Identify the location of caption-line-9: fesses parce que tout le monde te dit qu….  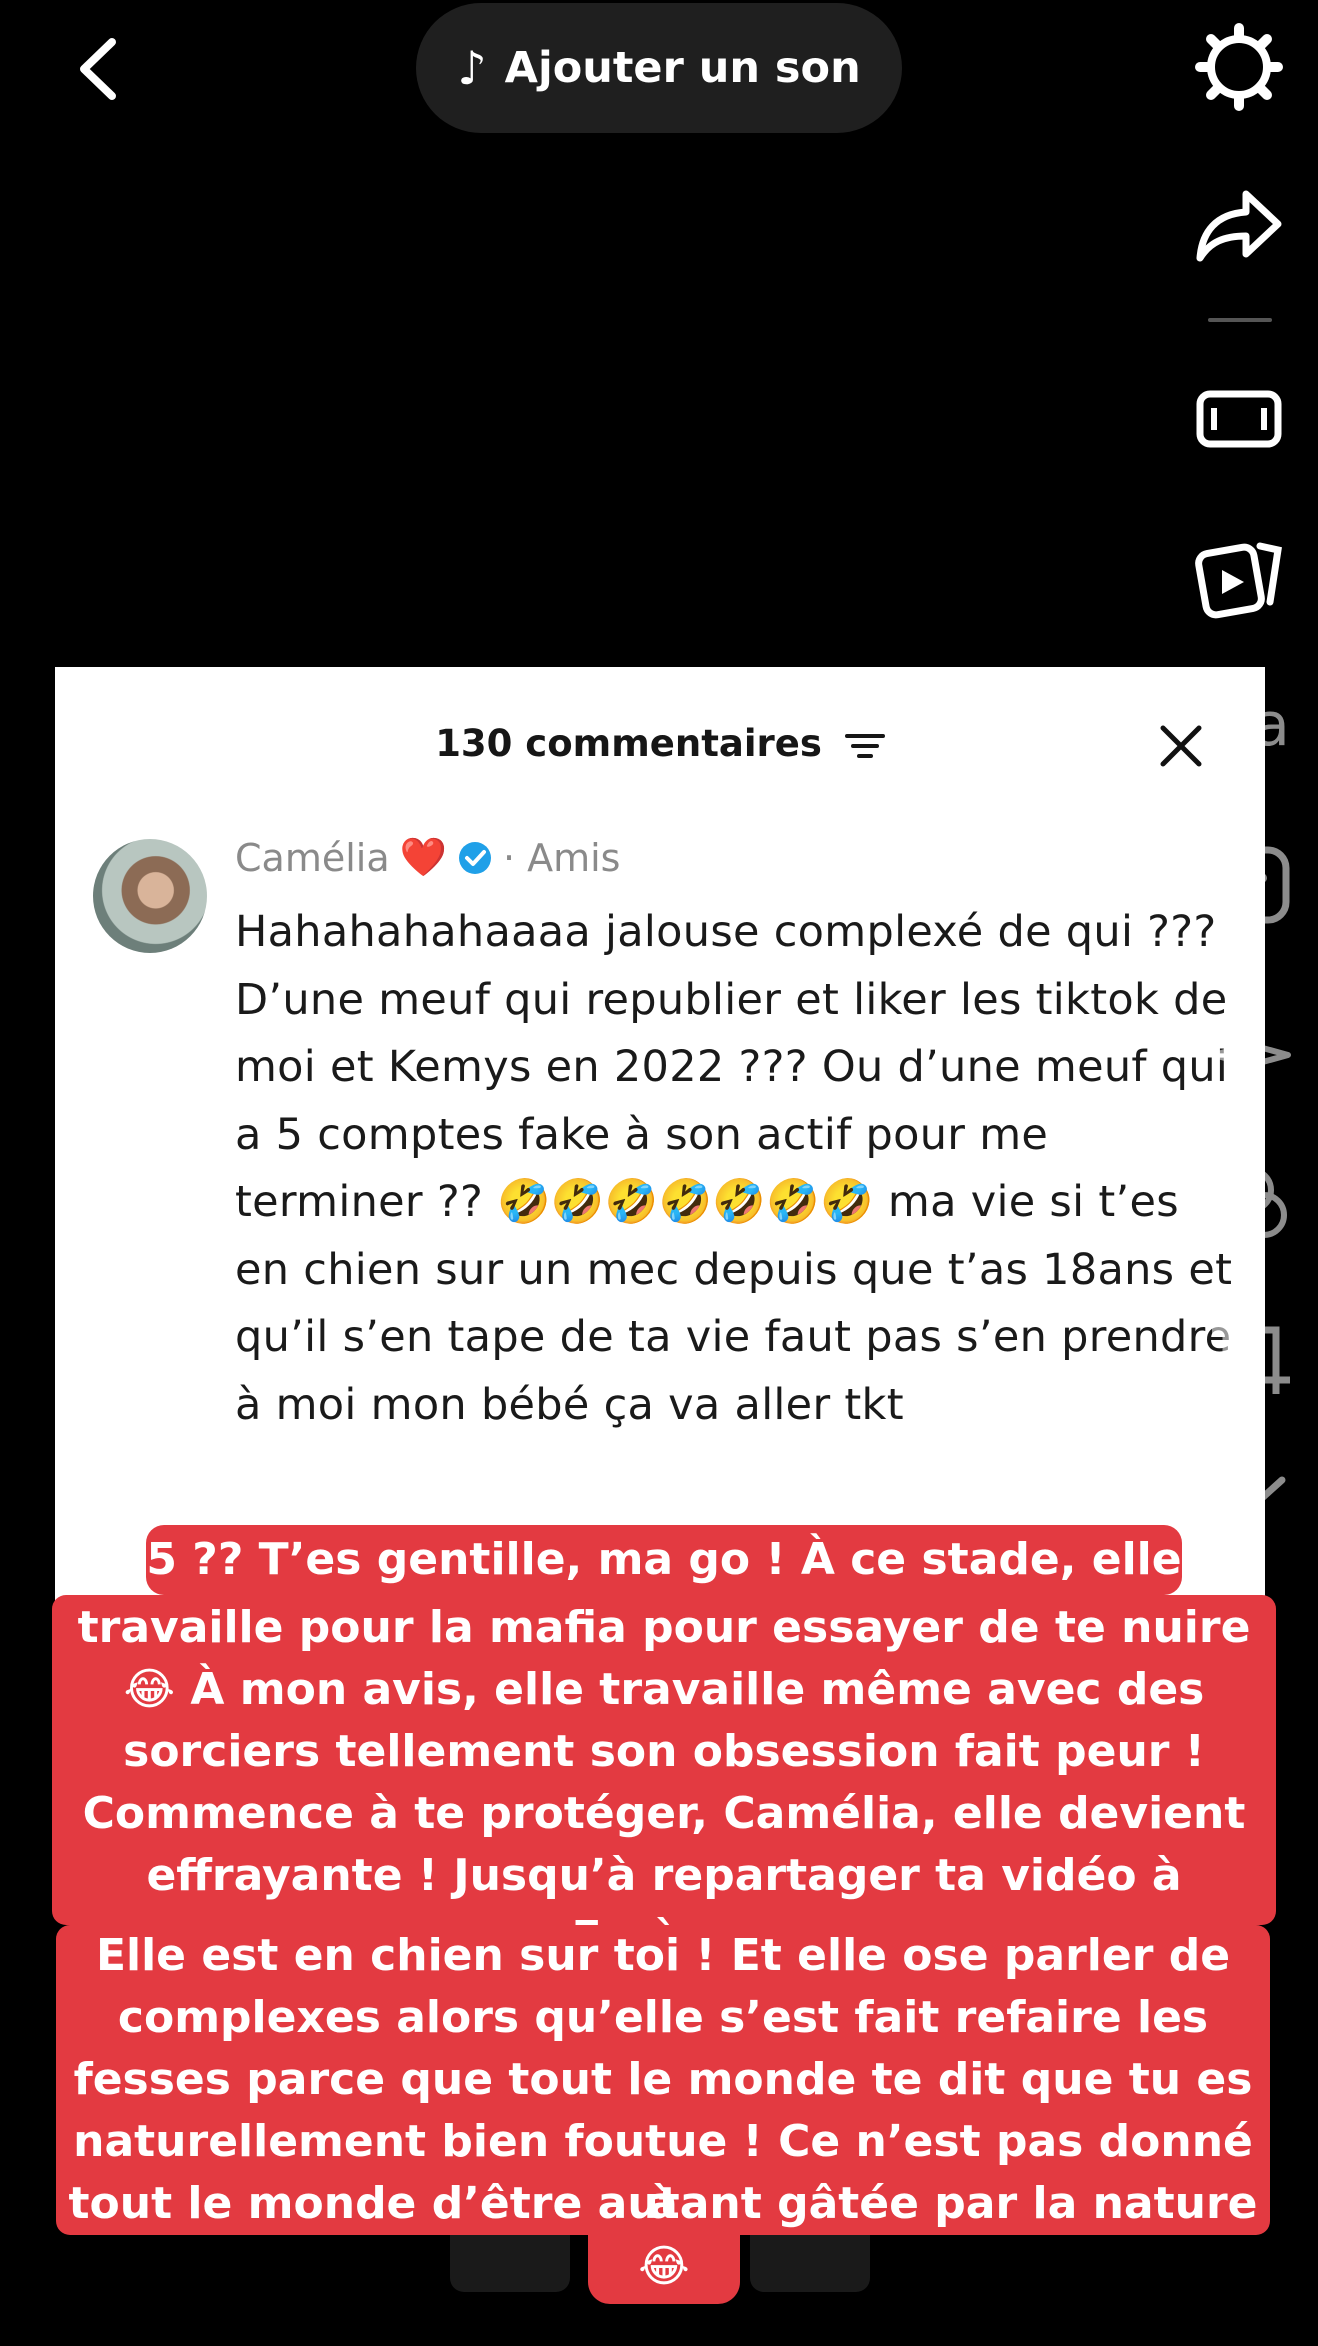
(663, 2079).